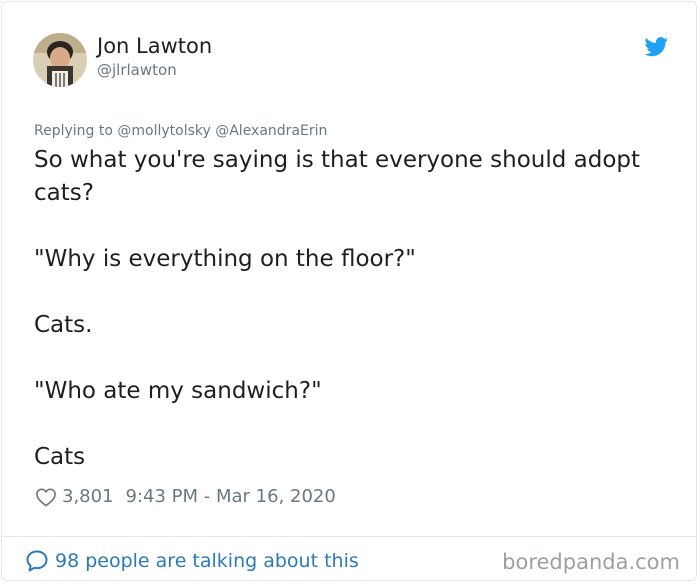 The image size is (700, 584). I want to click on author-handle: @jlrlawton, so click(137, 70).